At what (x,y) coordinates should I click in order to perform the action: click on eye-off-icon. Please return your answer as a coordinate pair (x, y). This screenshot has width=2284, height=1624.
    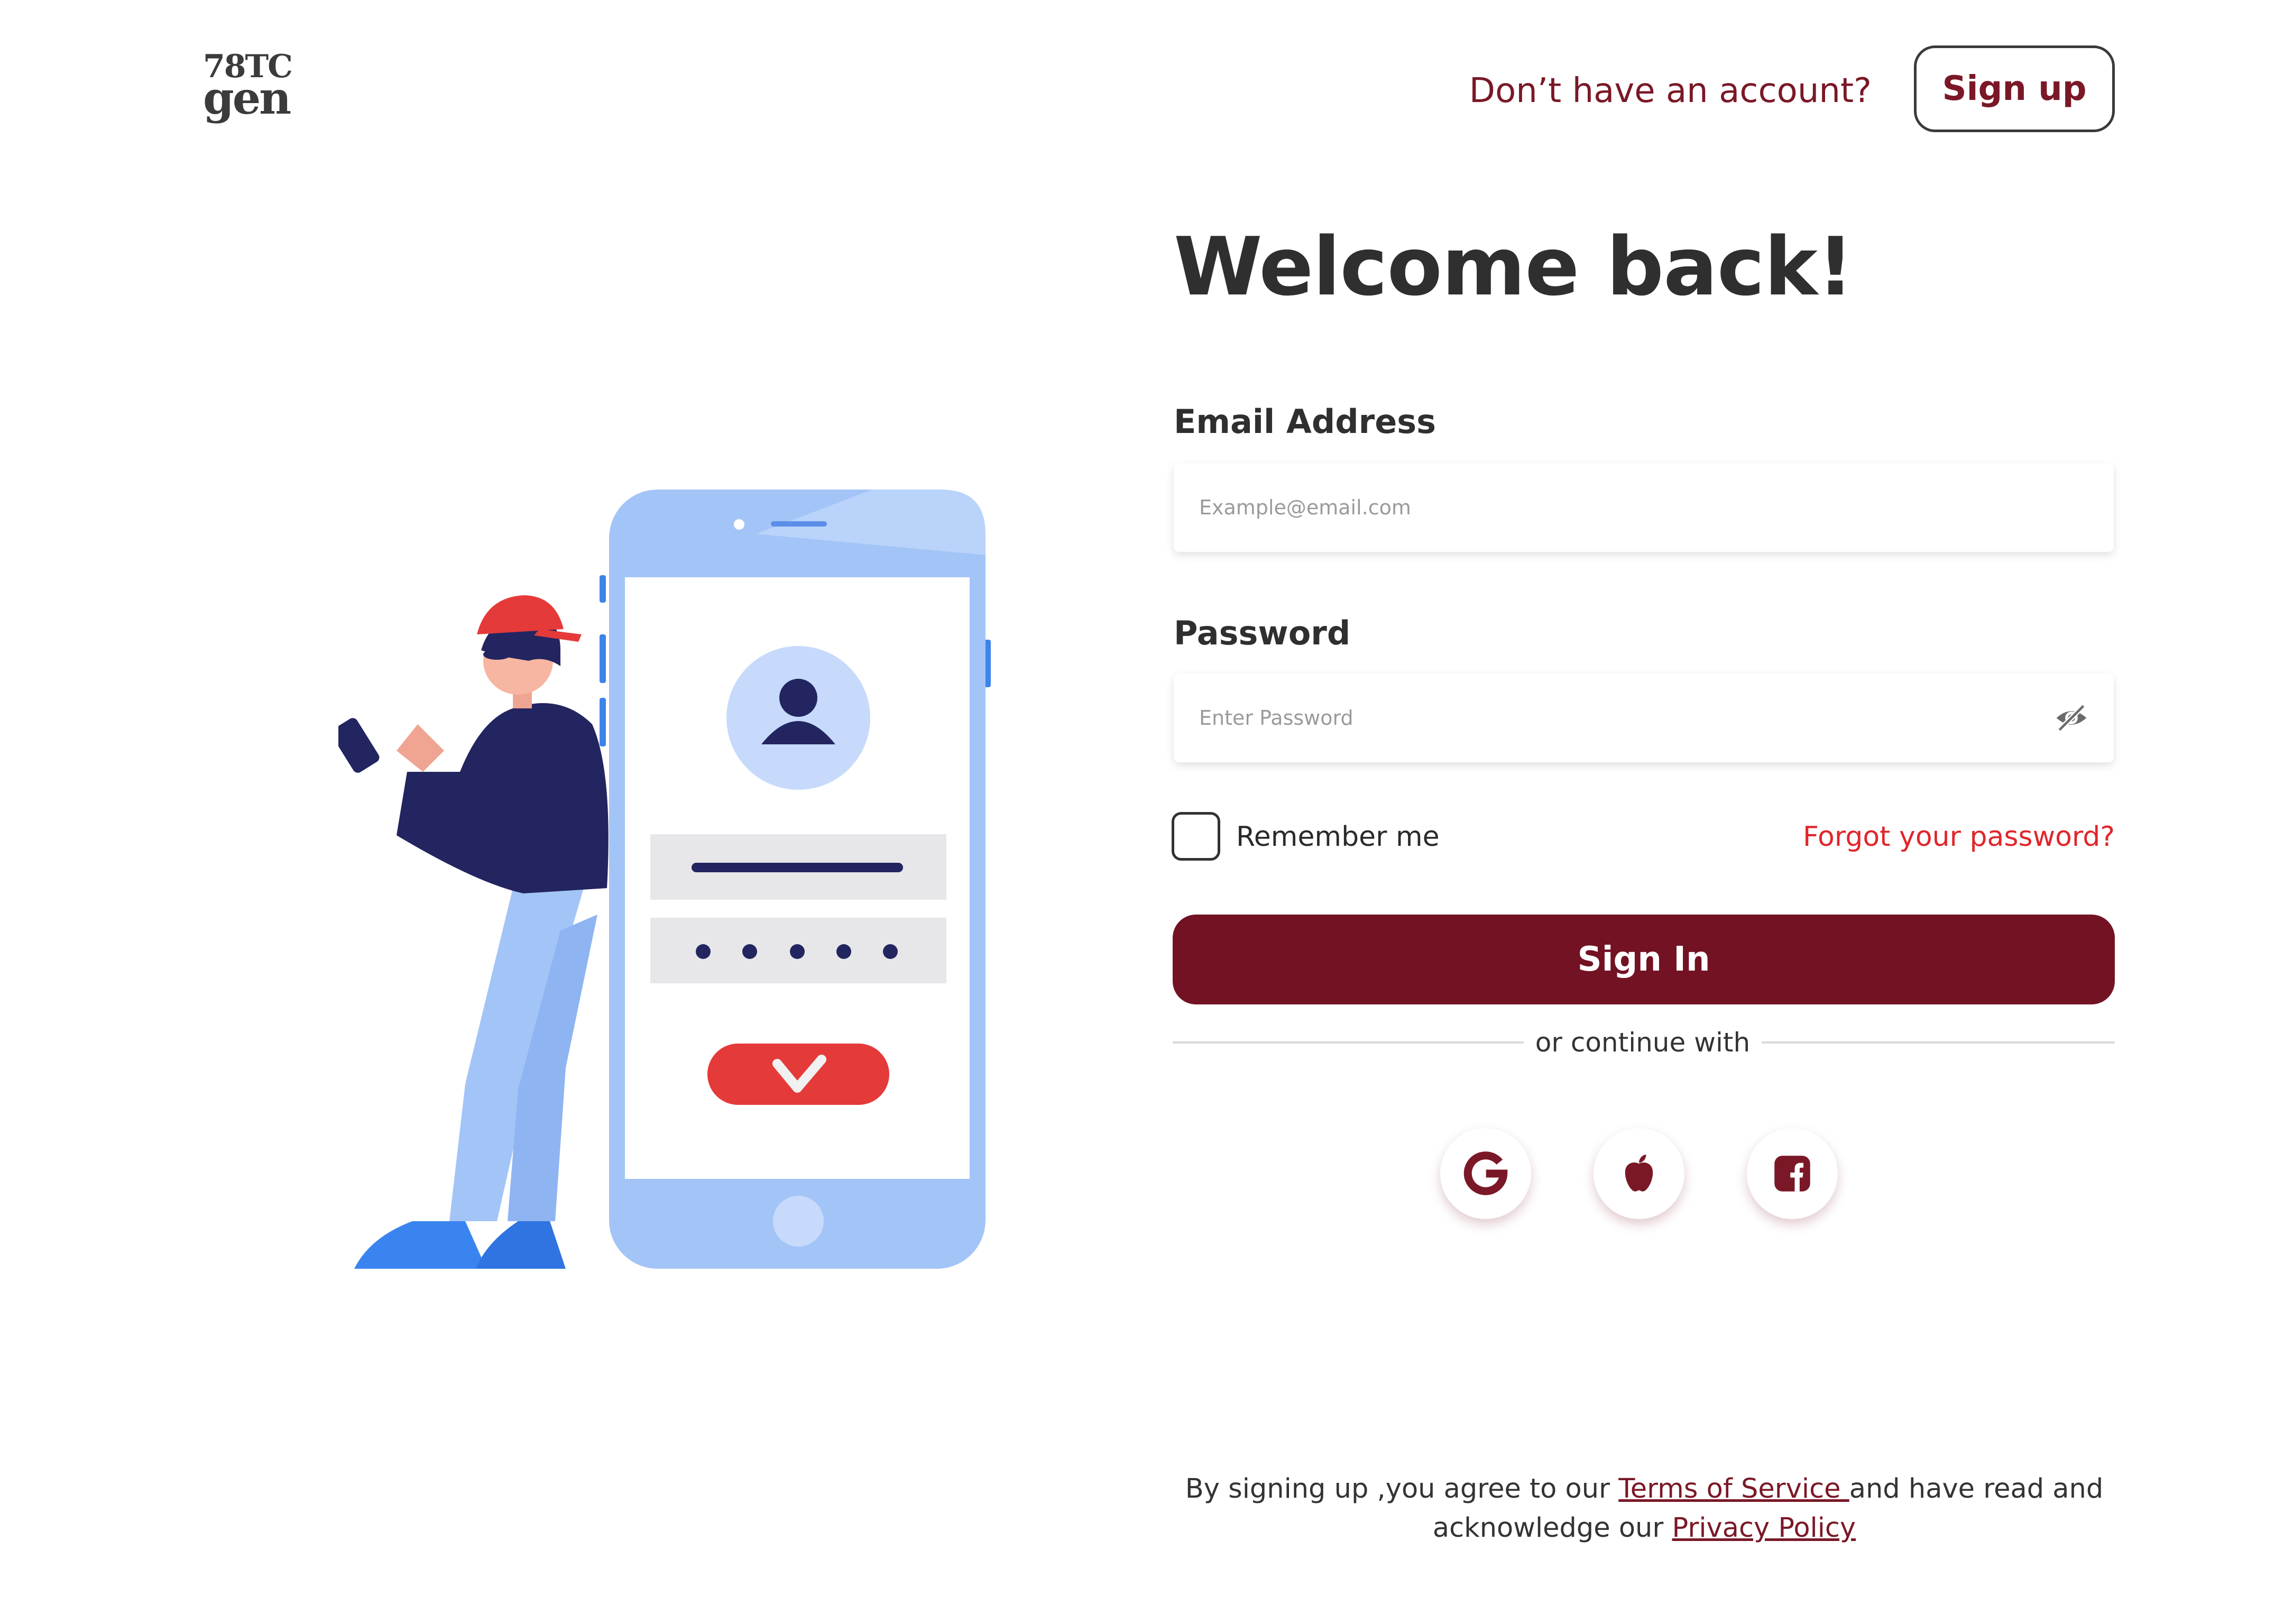
    Looking at the image, I should click on (2071, 718).